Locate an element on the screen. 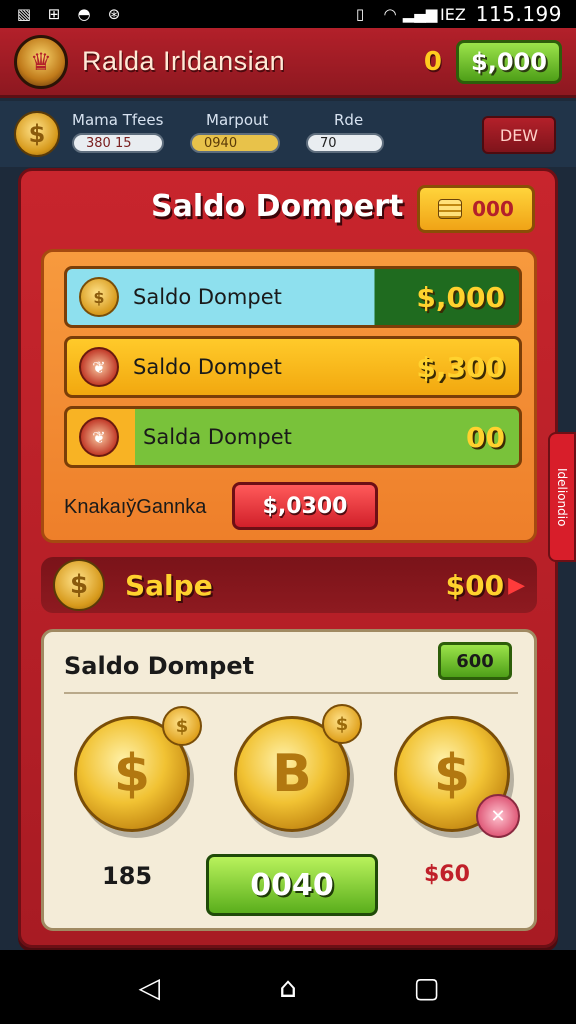  coin-stack-icon is located at coordinates (450, 209).